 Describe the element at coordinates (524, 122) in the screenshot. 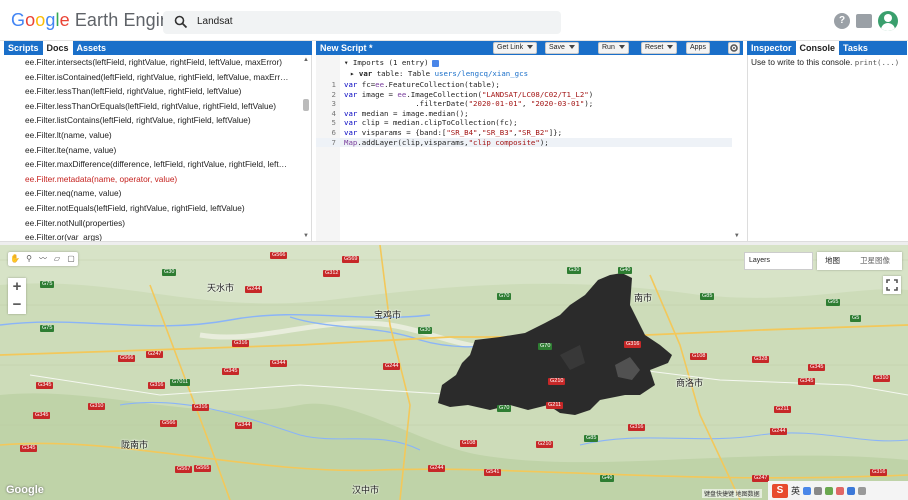

I see `code-line: 5 var clip = median.clipToCollection(fc);` at that location.